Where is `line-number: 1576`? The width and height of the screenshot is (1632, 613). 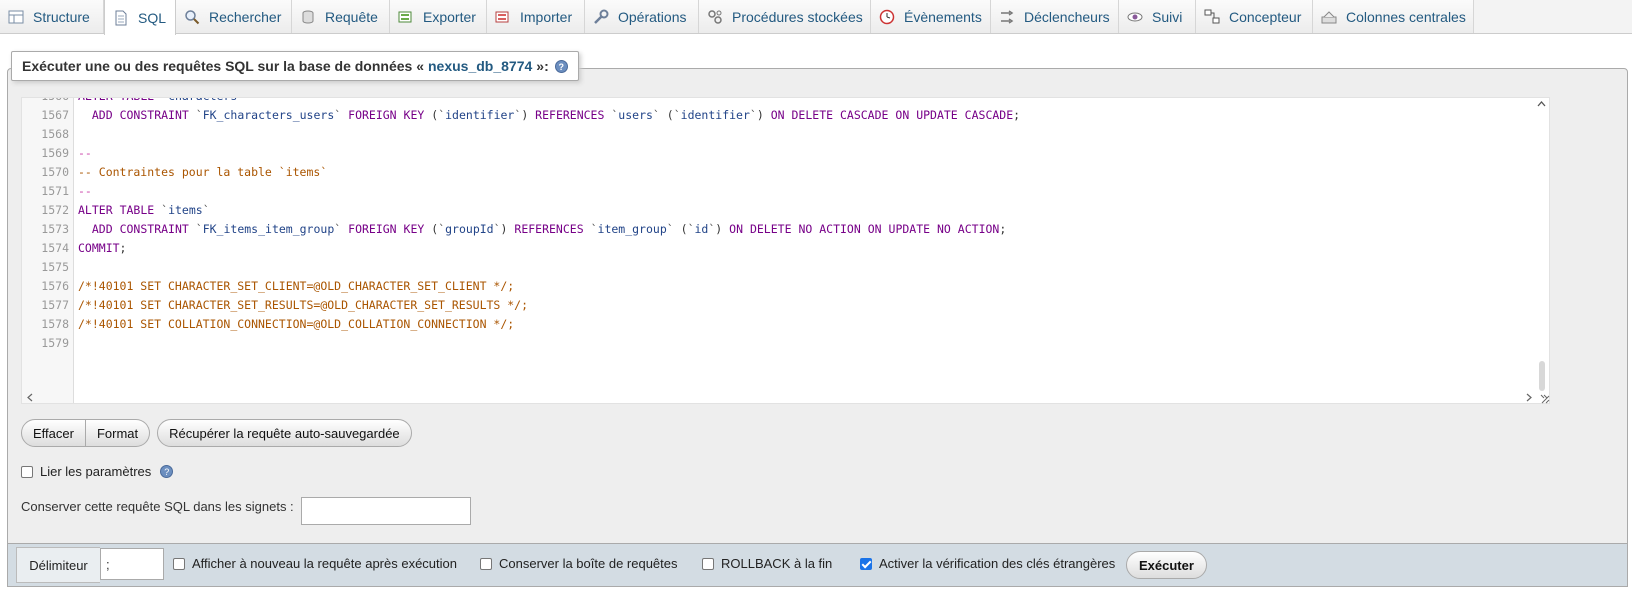 line-number: 1576 is located at coordinates (55, 286).